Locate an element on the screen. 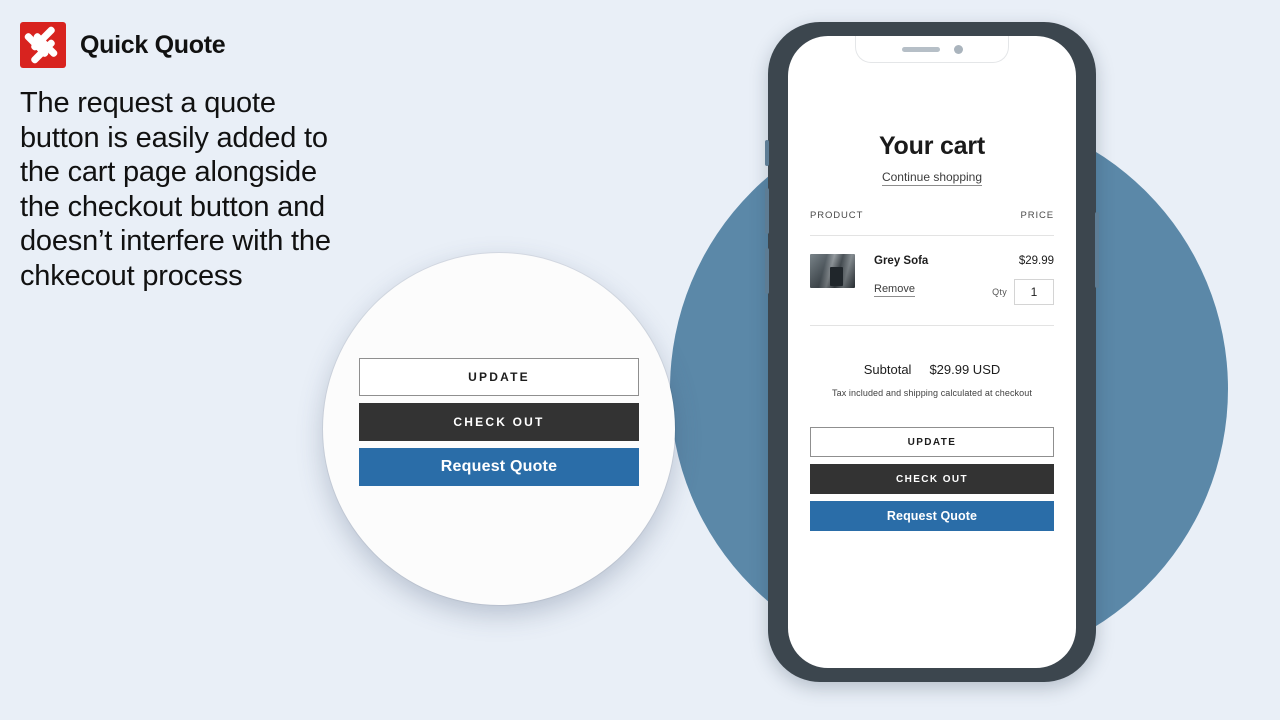 Image resolution: width=1280 pixels, height=720 pixels. product-info: Grey Sofa Remove is located at coordinates (911, 279).